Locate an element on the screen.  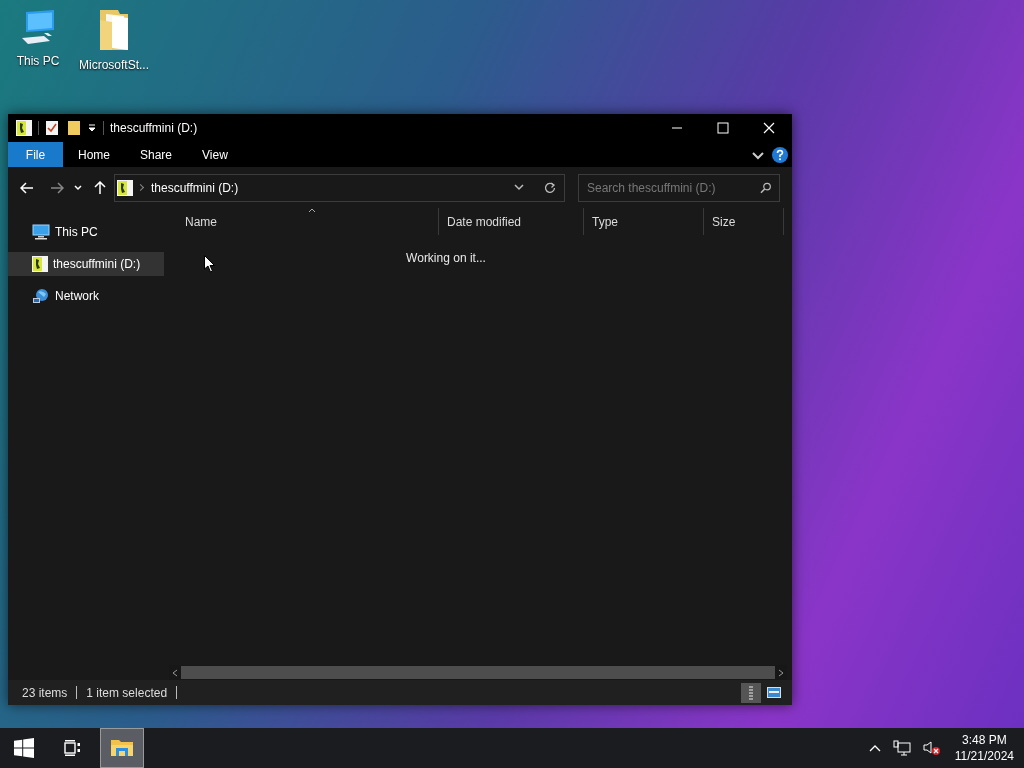
details-view-button is located at coordinates (751, 692).